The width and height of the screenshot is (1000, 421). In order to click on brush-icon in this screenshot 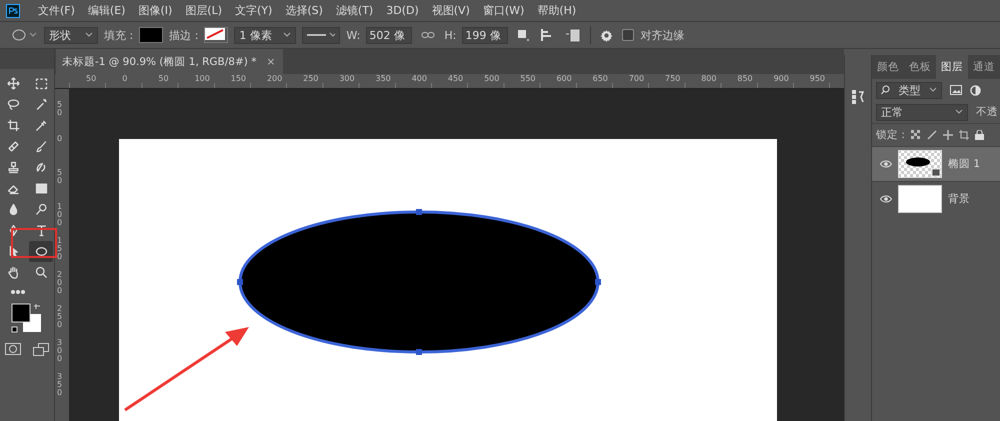, I will do `click(41, 146)`.